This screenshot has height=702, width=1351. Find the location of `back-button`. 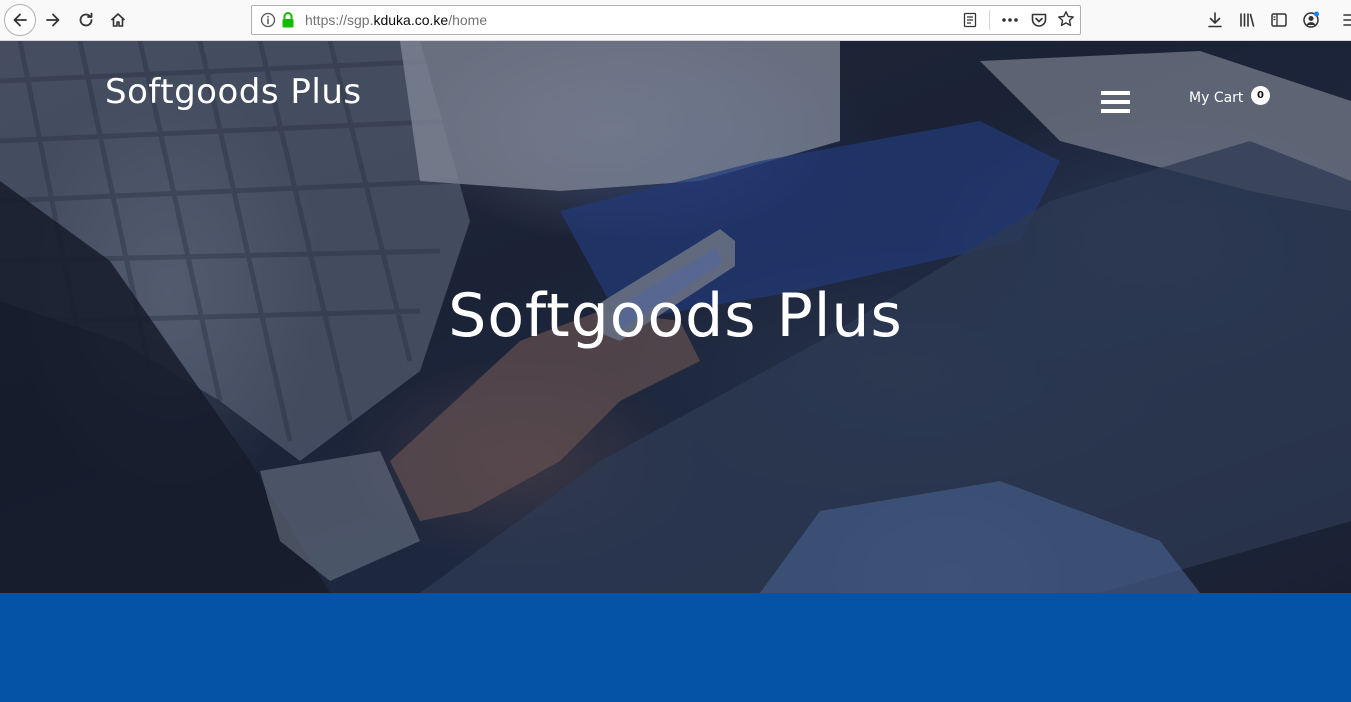

back-button is located at coordinates (20, 20).